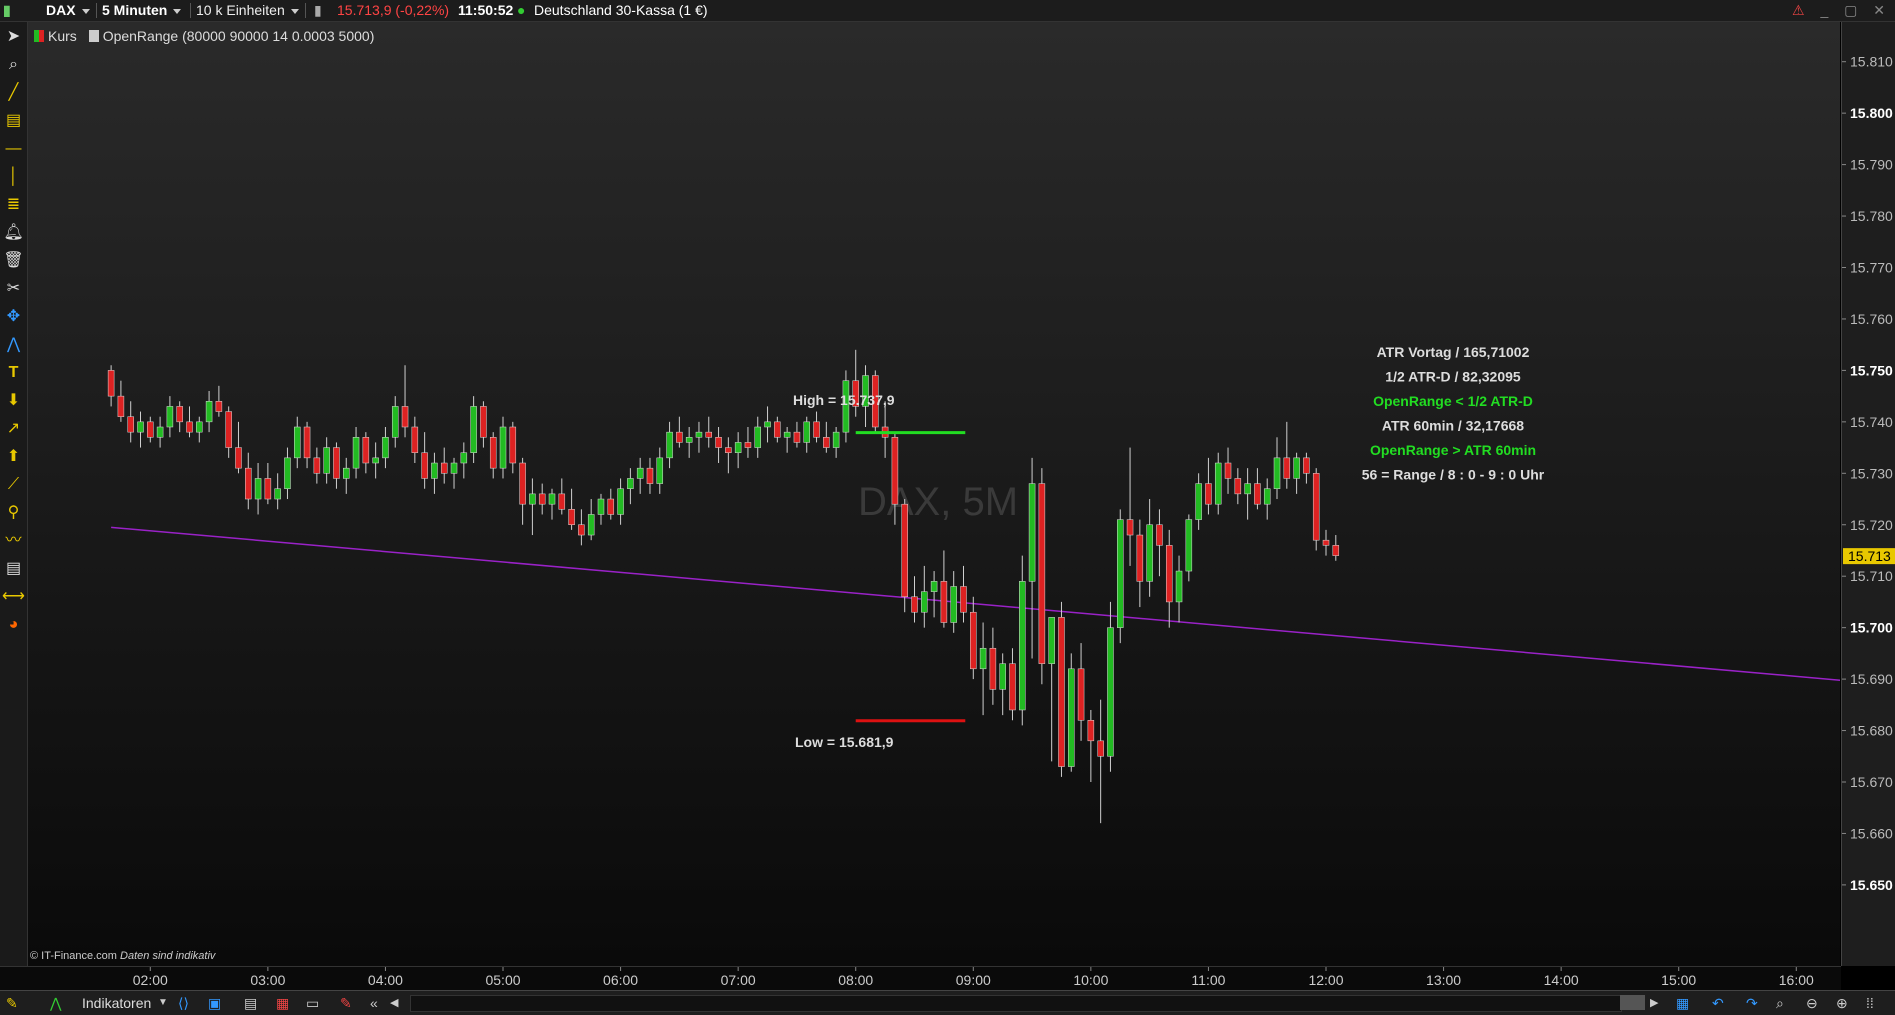  Describe the element at coordinates (374, 1003) in the screenshot. I see `scroll-start-icon: «` at that location.